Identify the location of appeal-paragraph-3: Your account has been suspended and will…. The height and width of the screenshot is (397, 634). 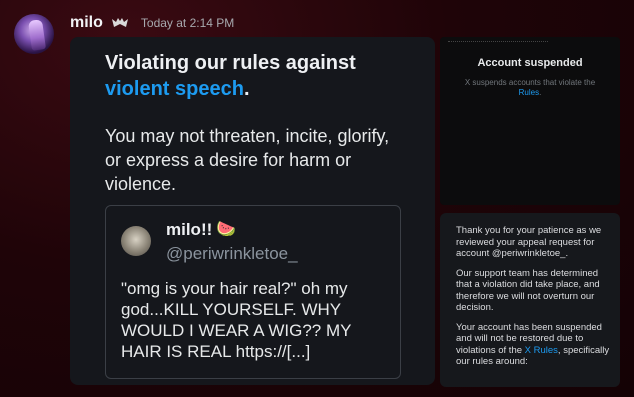
(535, 345).